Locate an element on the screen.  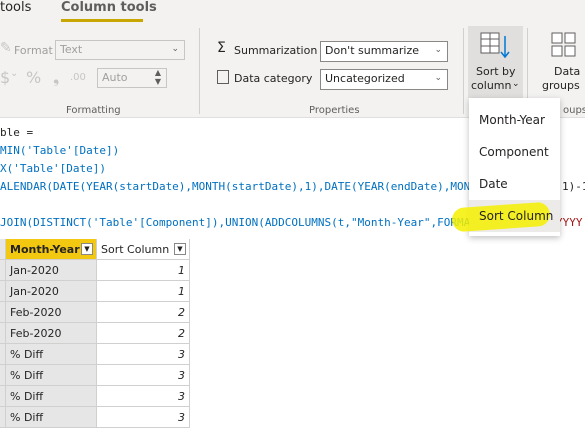
sigma-icon: Σ is located at coordinates (221, 48).